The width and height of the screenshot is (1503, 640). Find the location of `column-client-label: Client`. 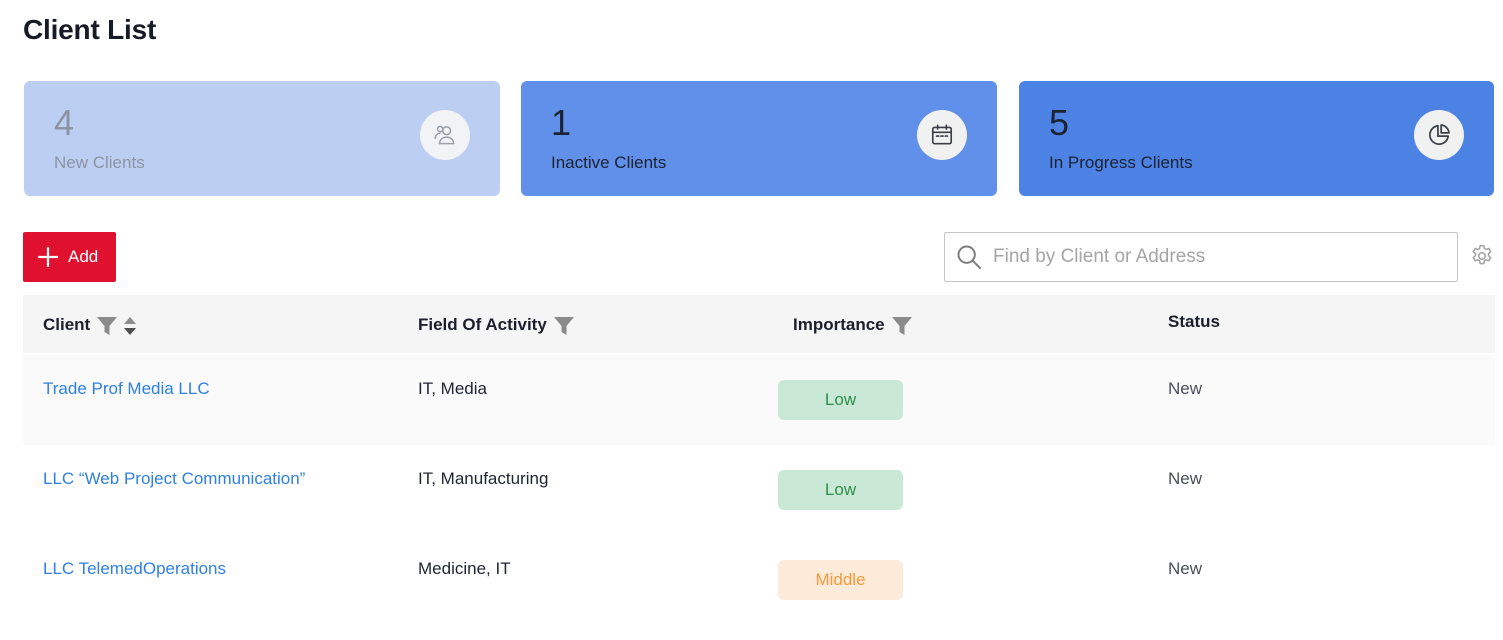

column-client-label: Client is located at coordinates (67, 324).